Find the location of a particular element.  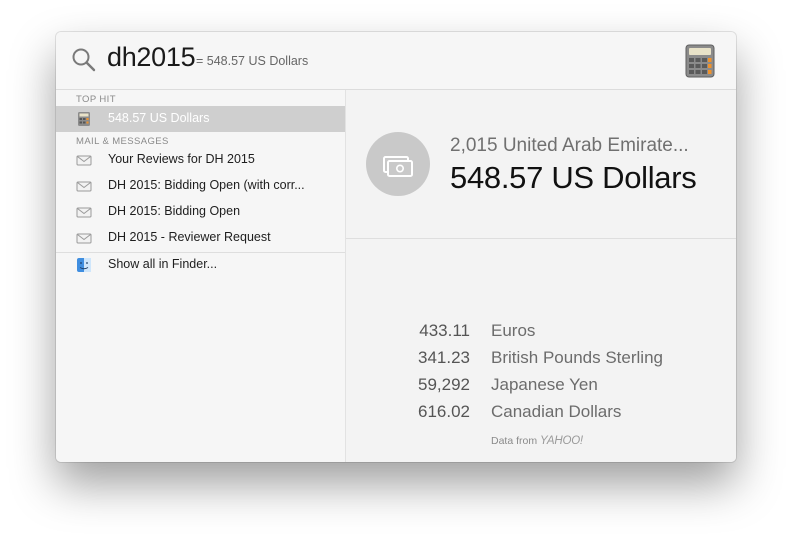

conversion-amount: 433.11 is located at coordinates (444, 330).